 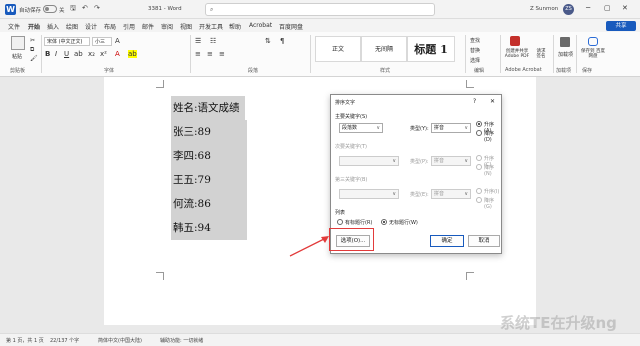 What do you see at coordinates (320, 9) in the screenshot?
I see `search-box: ⌕` at bounding box center [320, 9].